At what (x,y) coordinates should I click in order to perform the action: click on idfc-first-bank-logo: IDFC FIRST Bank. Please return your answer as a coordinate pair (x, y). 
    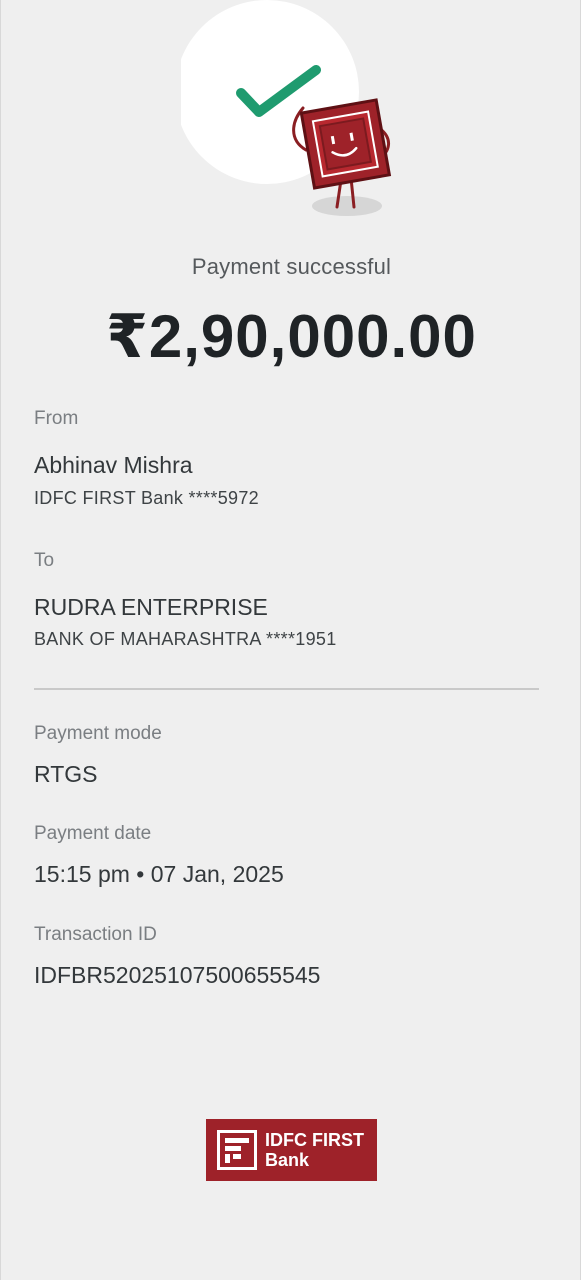
    Looking at the image, I should click on (291, 1150).